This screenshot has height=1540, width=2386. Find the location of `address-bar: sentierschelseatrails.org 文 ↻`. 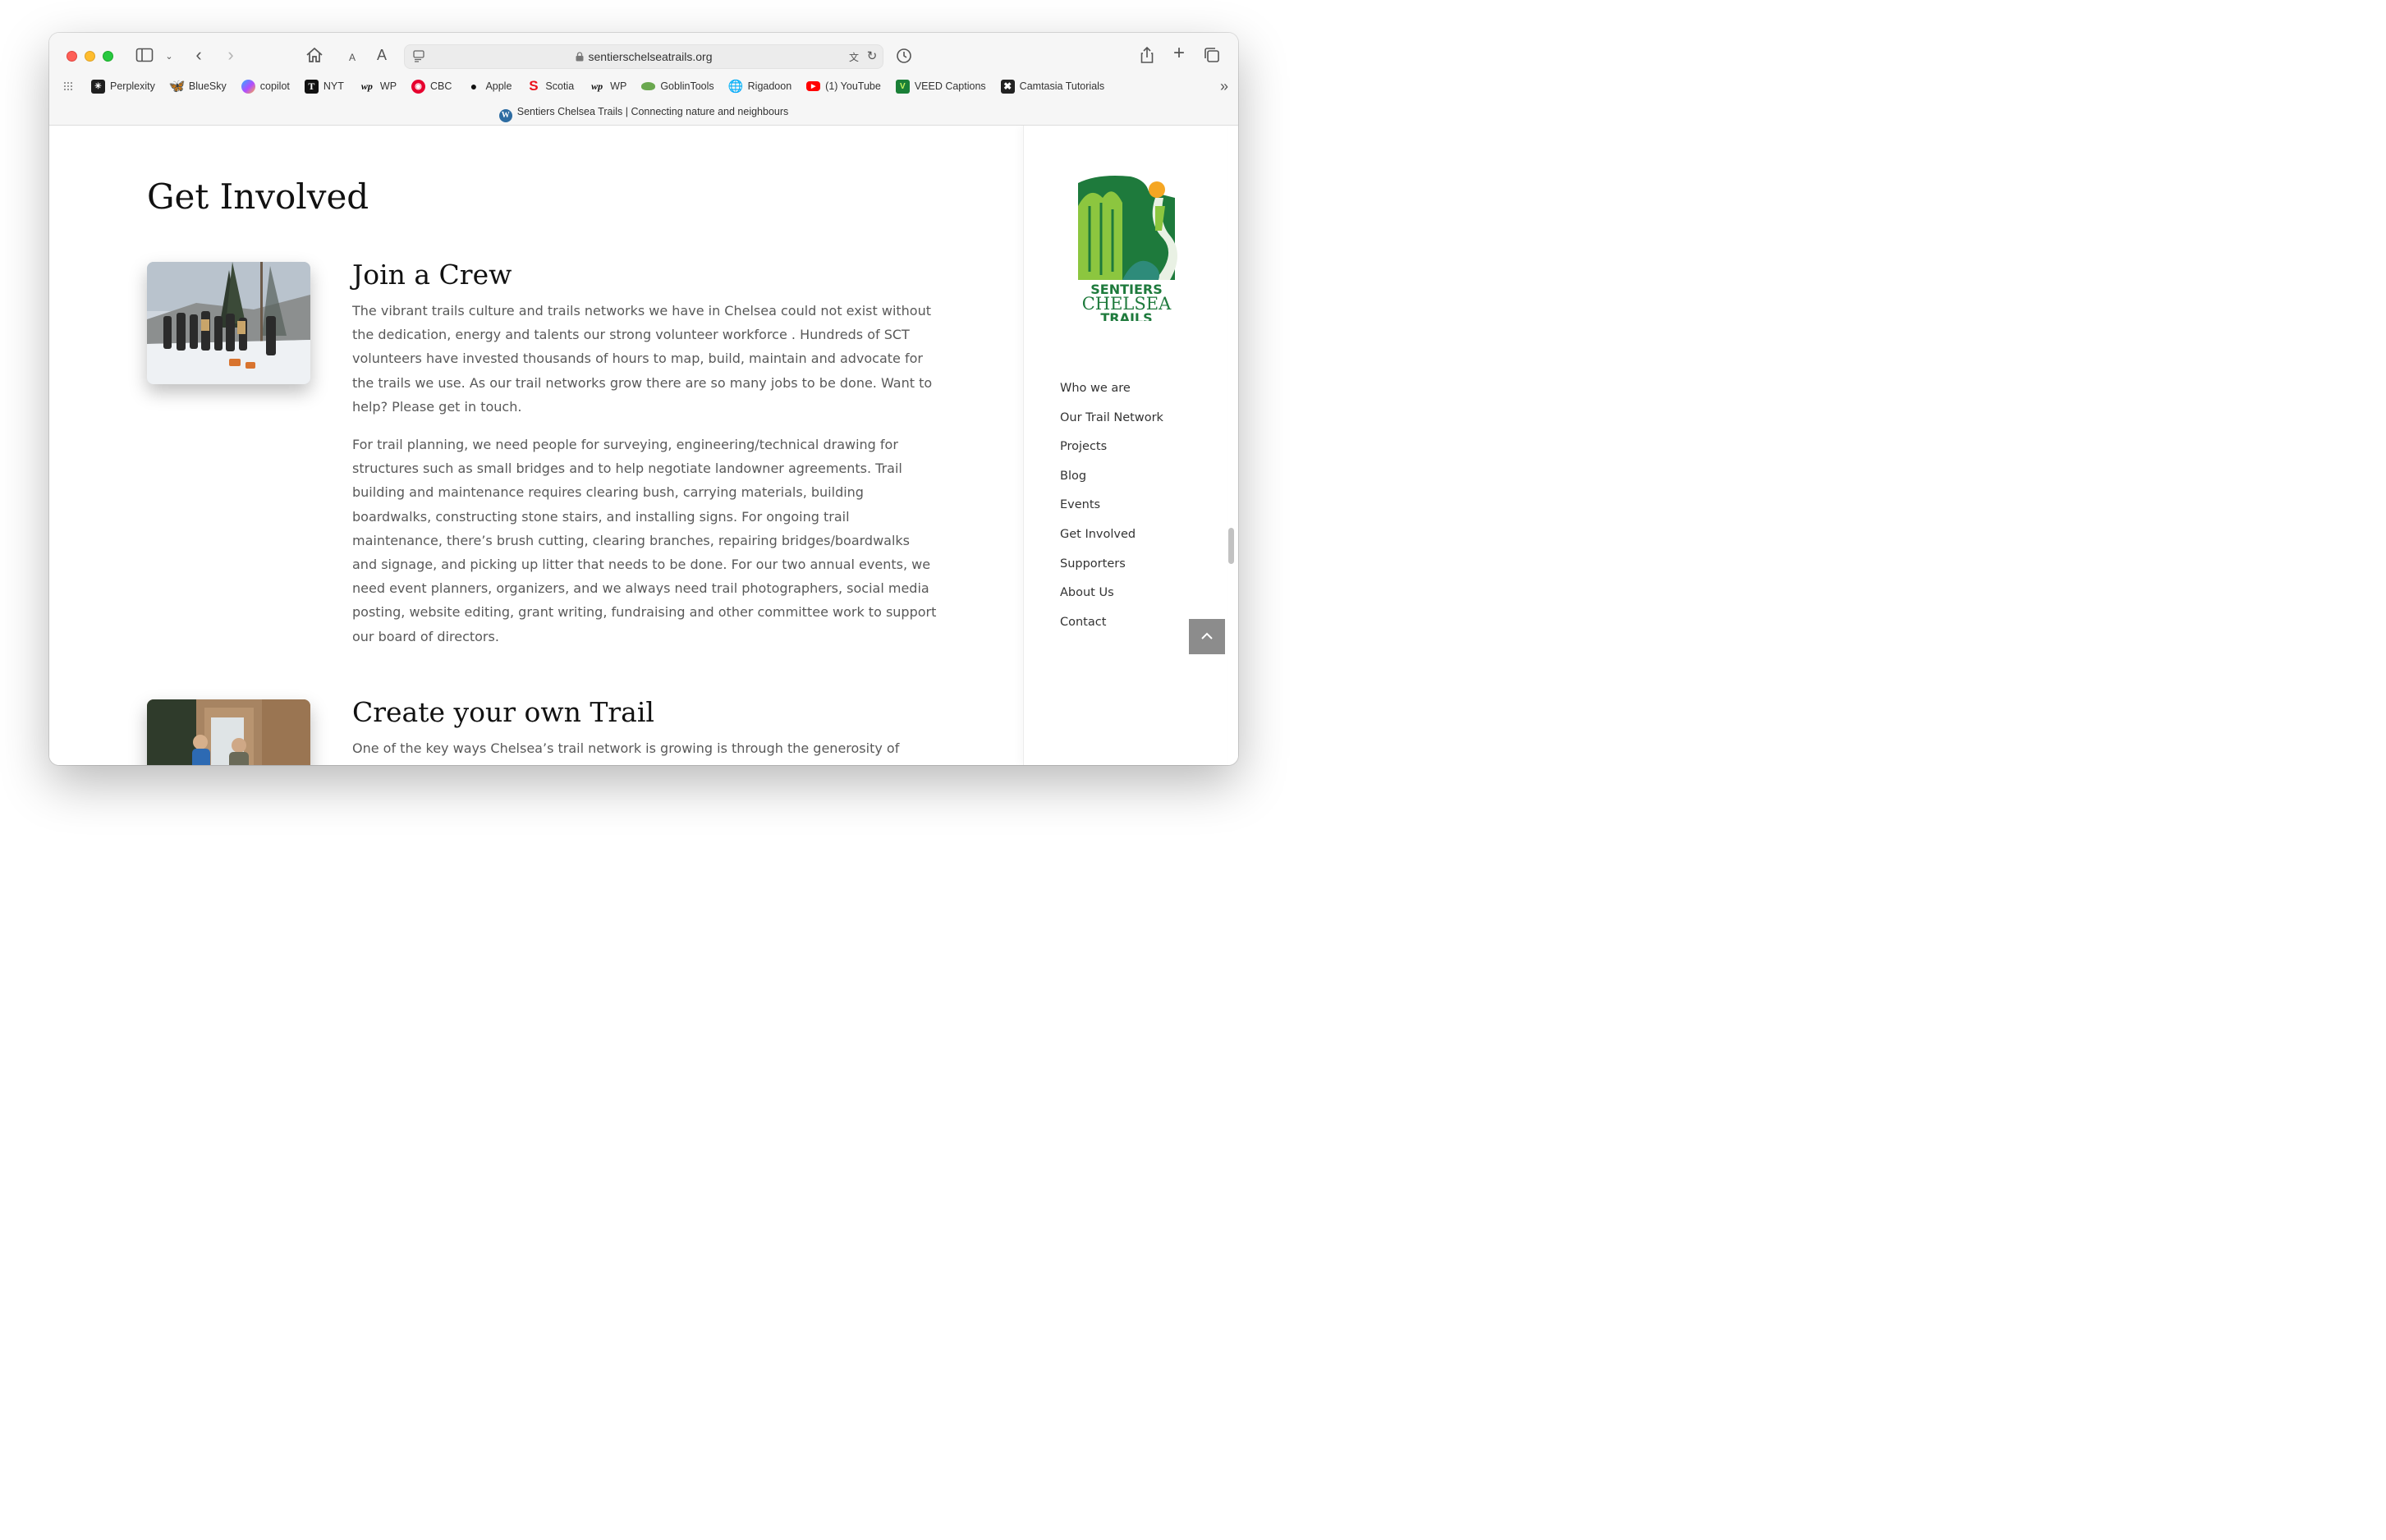

address-bar: sentierschelseatrails.org 文 ↻ is located at coordinates (643, 56).